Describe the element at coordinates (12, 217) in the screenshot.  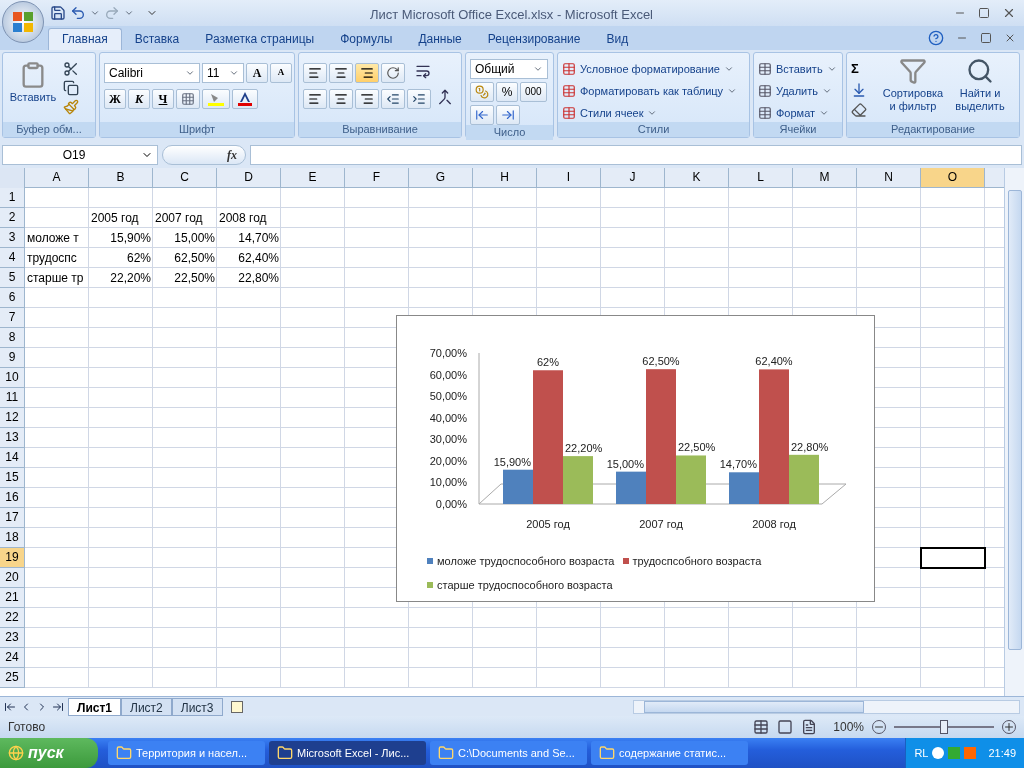
I see `row-header: 2` at that location.